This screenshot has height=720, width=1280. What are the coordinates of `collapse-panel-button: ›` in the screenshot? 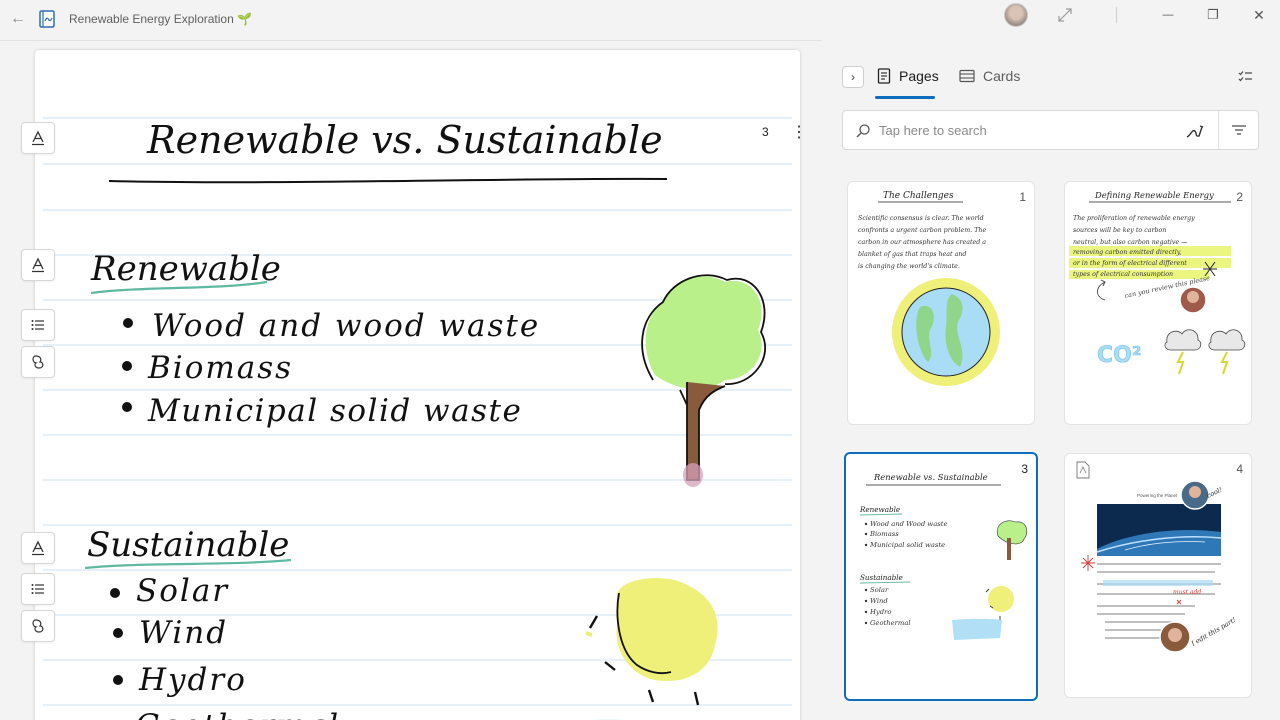 It's located at (853, 77).